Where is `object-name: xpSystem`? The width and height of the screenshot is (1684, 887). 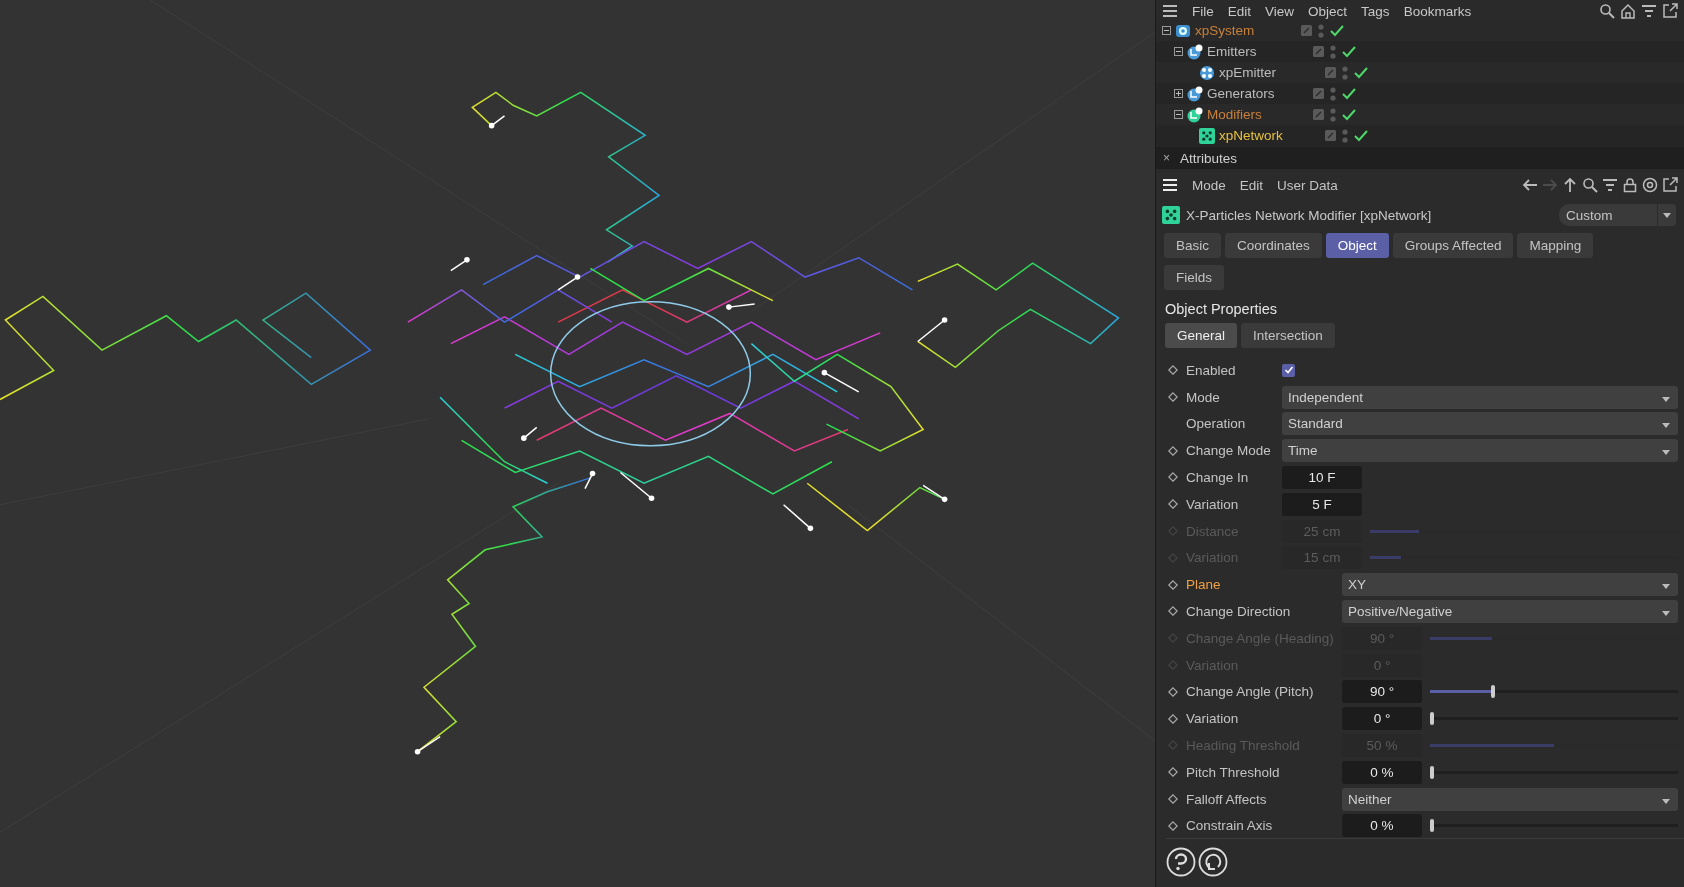 object-name: xpSystem is located at coordinates (1225, 30).